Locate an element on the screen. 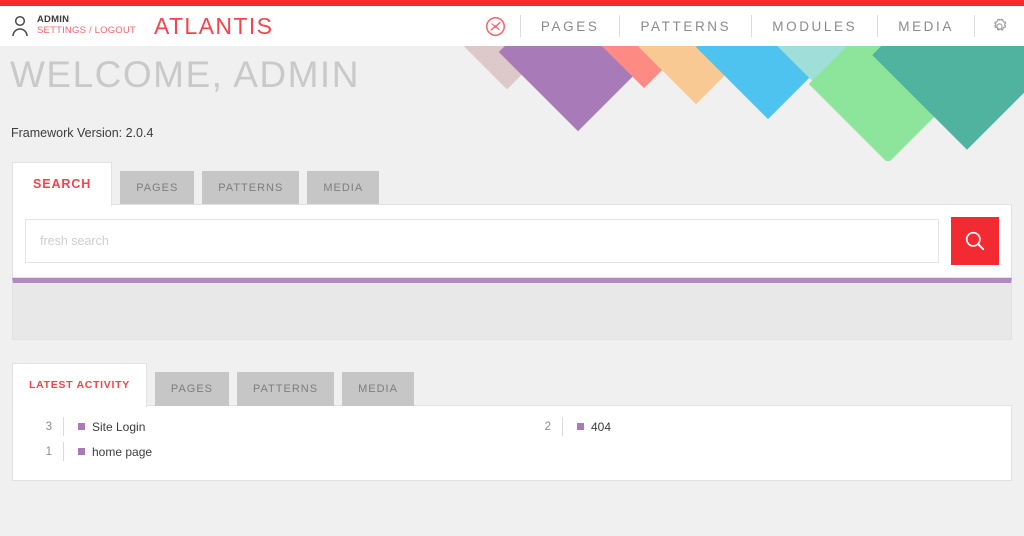  search-submit-button is located at coordinates (975, 241).